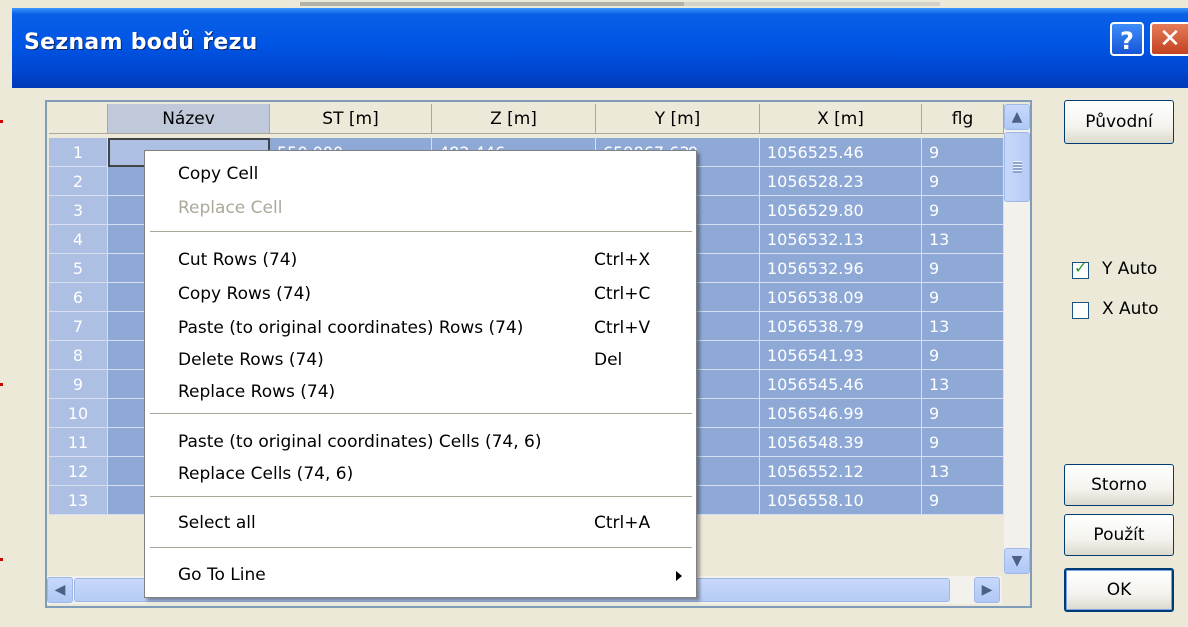 The width and height of the screenshot is (1188, 627). I want to click on menu-item-label: Replace Cells (74, 6), so click(266, 474).